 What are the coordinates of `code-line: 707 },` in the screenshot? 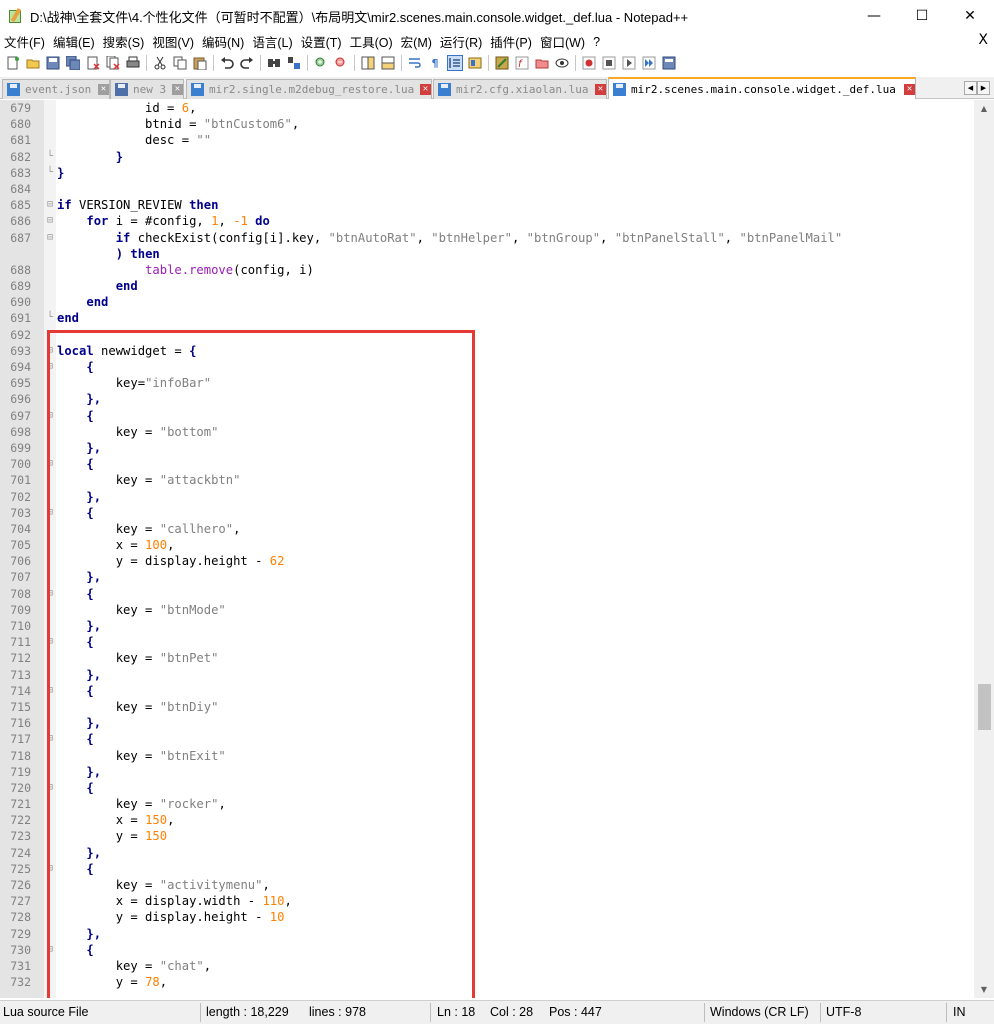 It's located at (487, 577).